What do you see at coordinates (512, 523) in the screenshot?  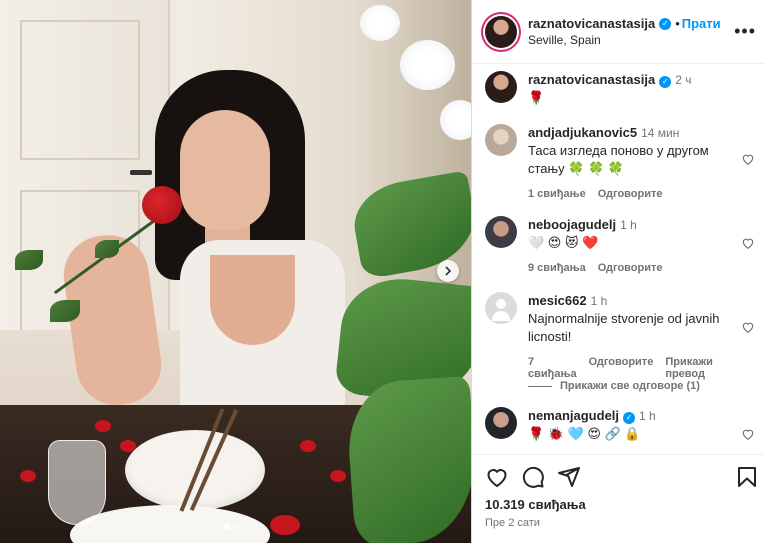 I see `post-time: Пре 2 сати` at bounding box center [512, 523].